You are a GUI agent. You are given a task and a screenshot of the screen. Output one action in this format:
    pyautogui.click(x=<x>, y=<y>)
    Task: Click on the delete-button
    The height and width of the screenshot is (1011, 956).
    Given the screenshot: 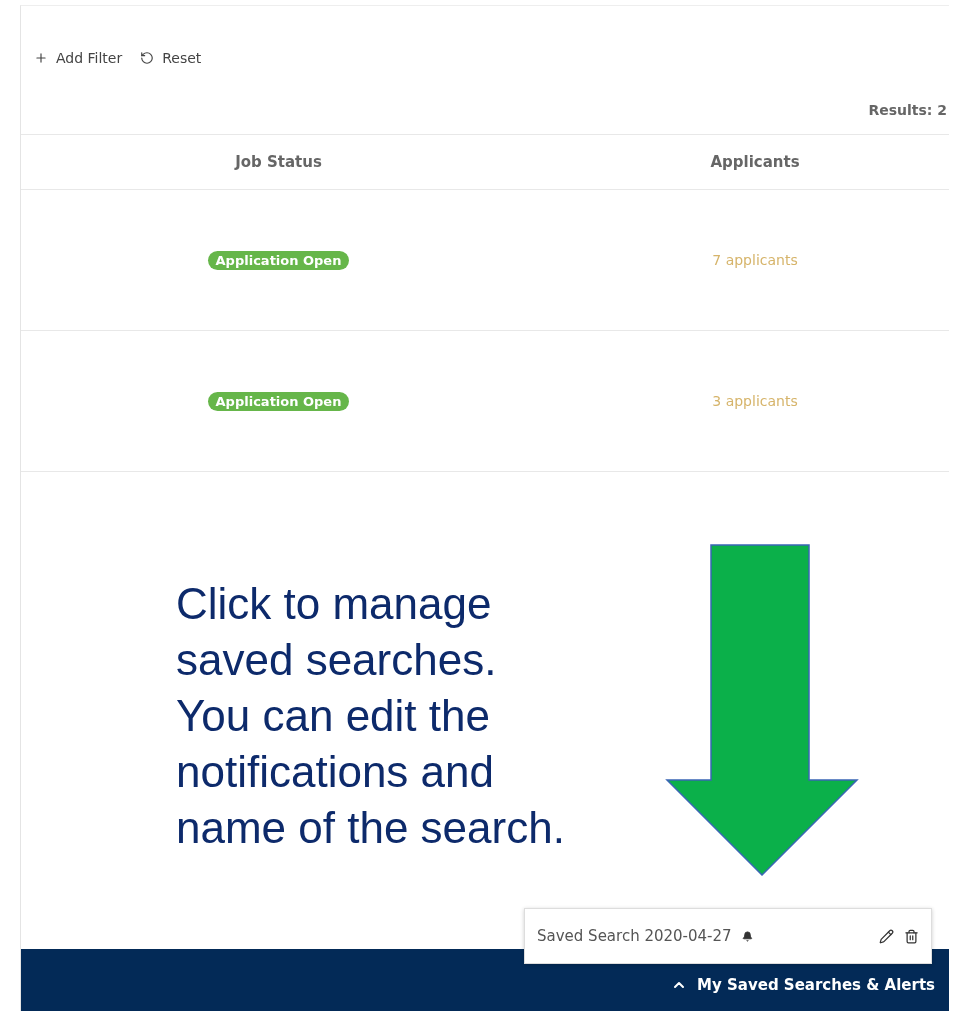 What is the action you would take?
    pyautogui.click(x=911, y=936)
    